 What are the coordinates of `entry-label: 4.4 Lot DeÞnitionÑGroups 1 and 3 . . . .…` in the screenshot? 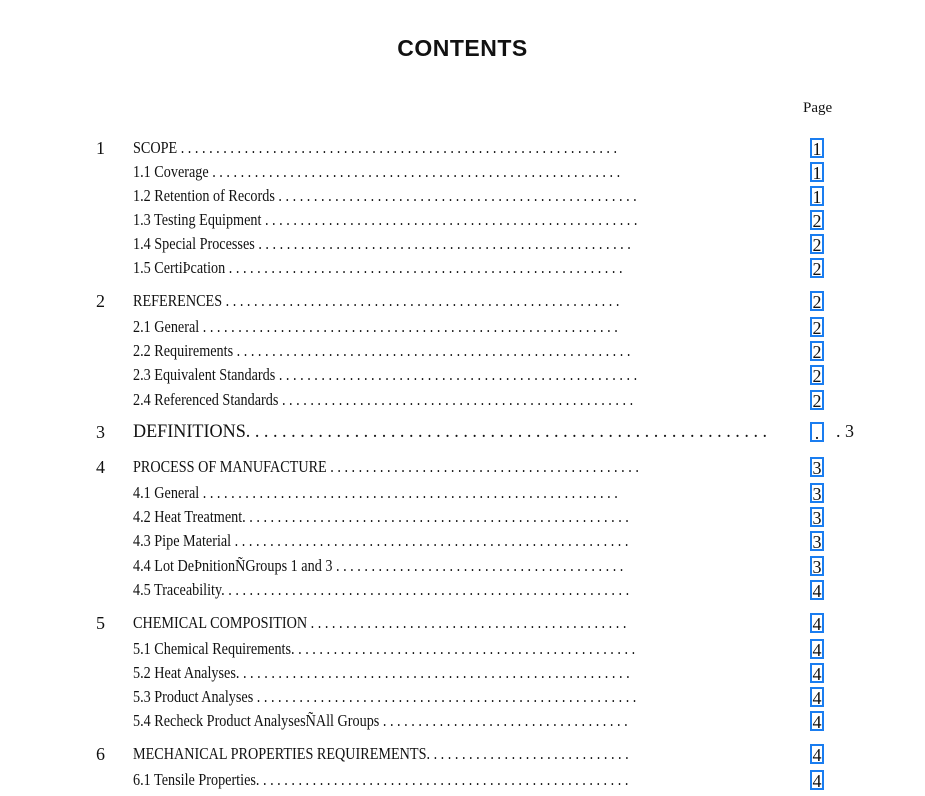 It's located at (378, 565).